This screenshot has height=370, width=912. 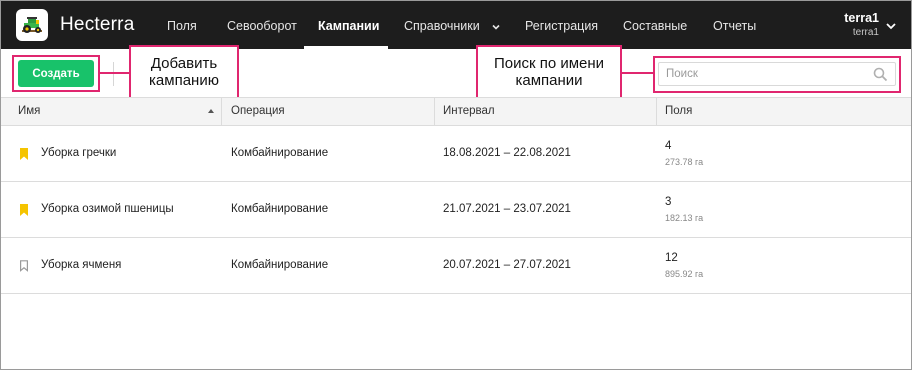 I want to click on nav-item-crop-rotation: Севооборот, so click(x=262, y=25).